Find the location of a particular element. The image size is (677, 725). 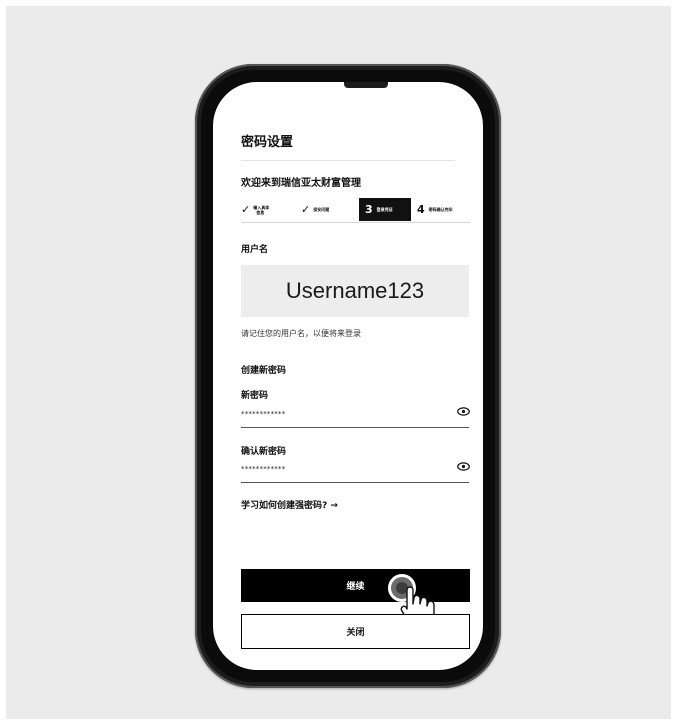

step-2: ✓ 保安问题 is located at coordinates (329, 209).